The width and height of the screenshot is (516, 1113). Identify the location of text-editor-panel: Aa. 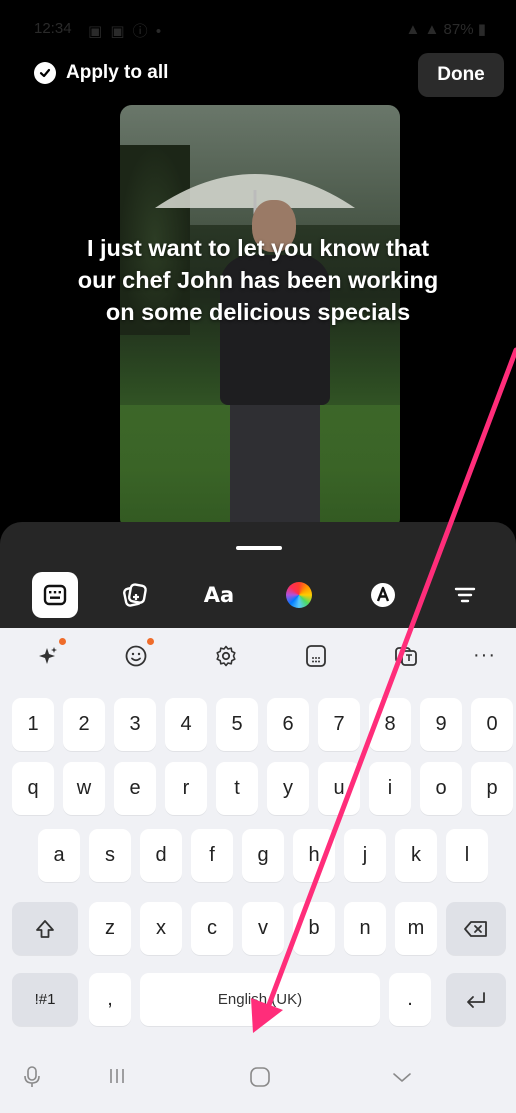
(258, 575).